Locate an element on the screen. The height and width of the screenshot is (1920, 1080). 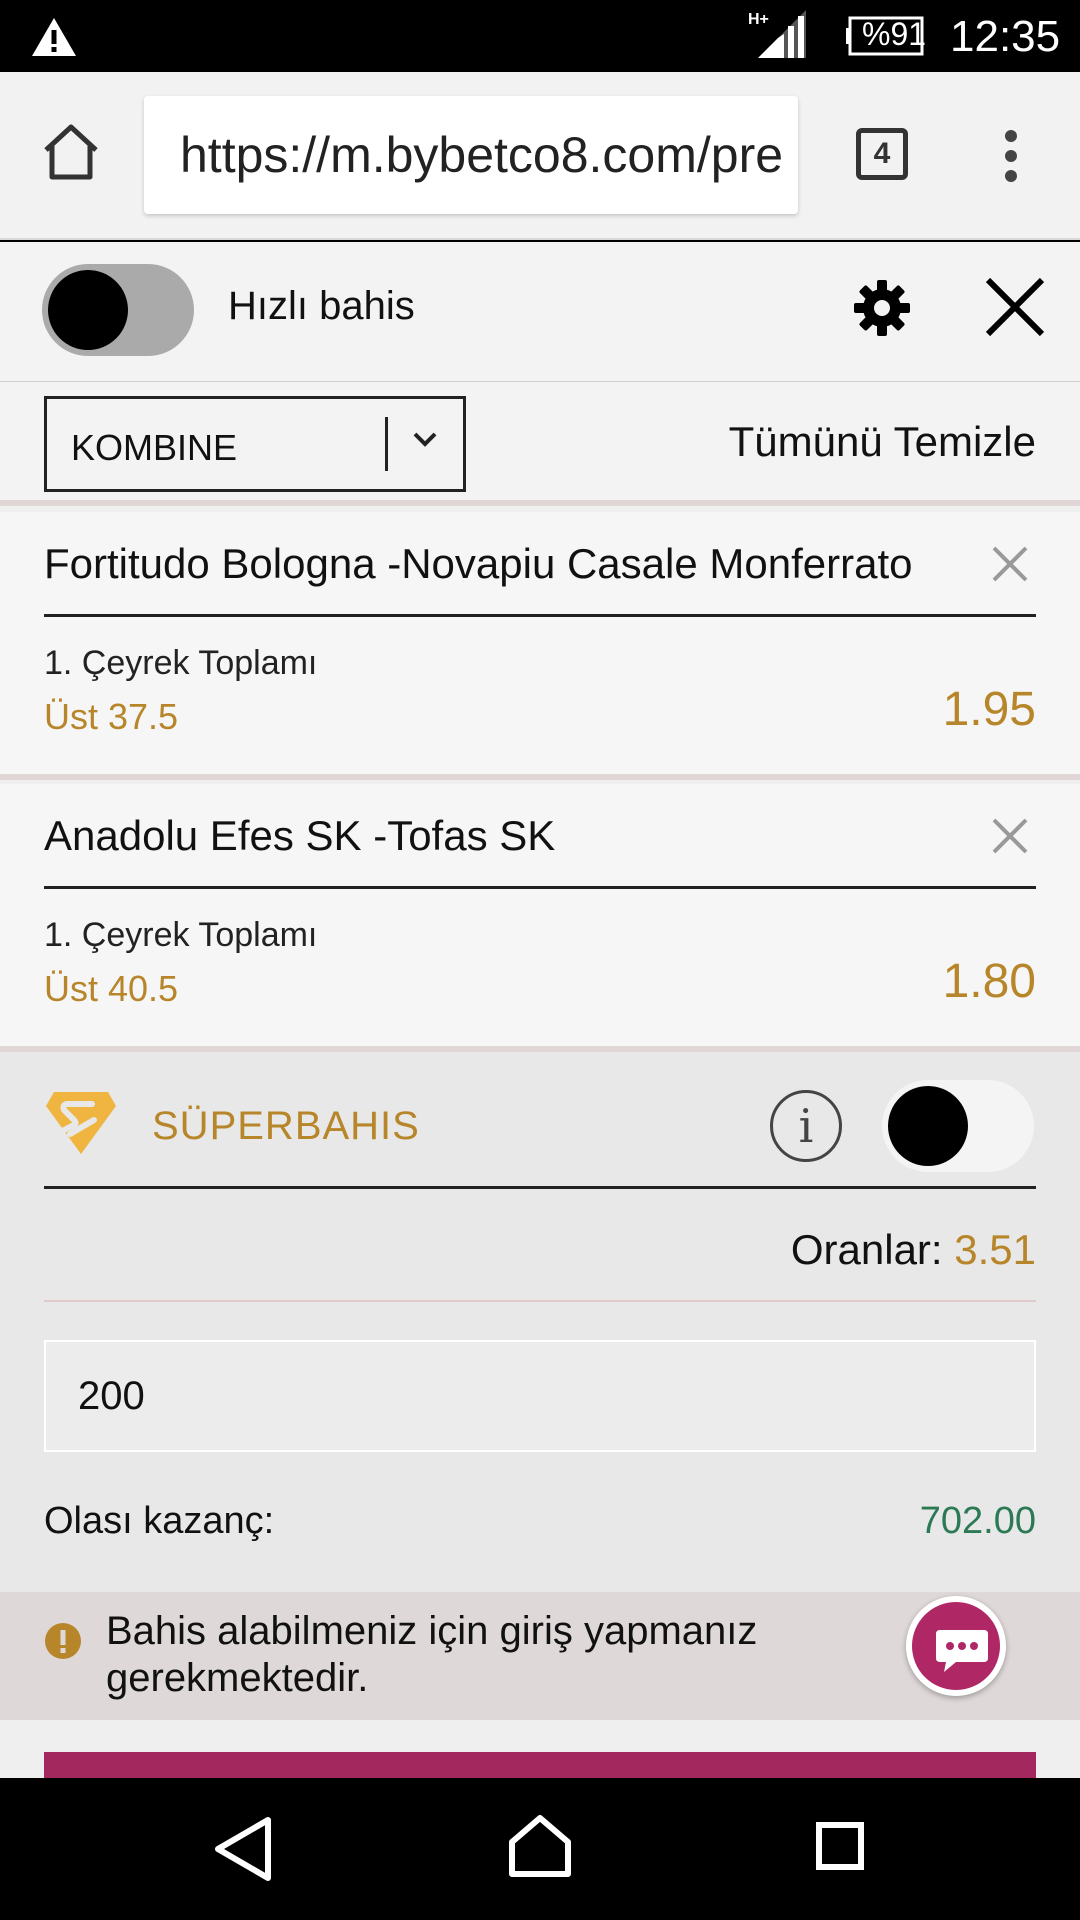
browser-toolbar: https://m.bybetco8.com/pre 4 is located at coordinates (540, 156).